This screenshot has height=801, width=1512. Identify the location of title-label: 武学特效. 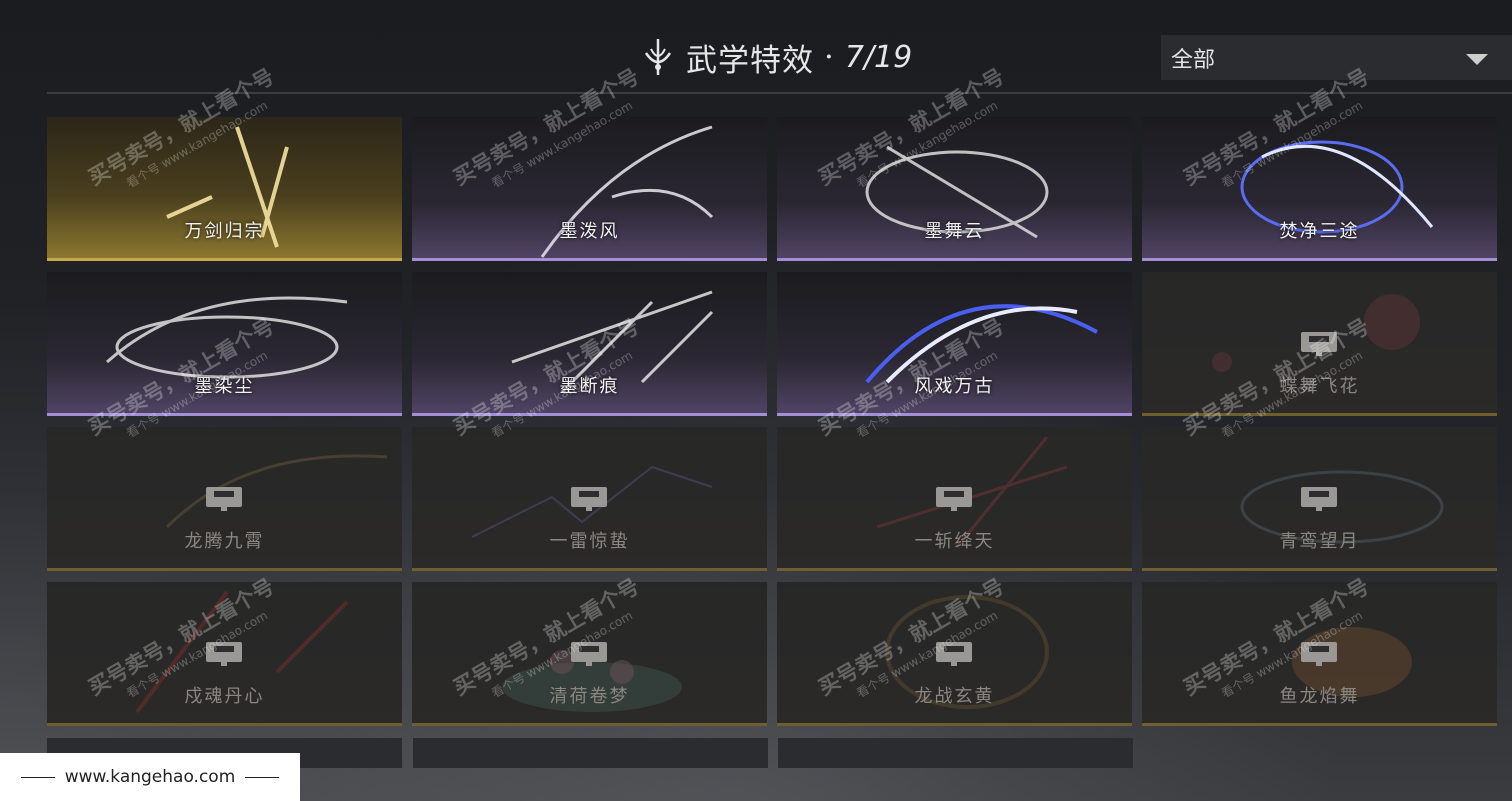
(750, 60).